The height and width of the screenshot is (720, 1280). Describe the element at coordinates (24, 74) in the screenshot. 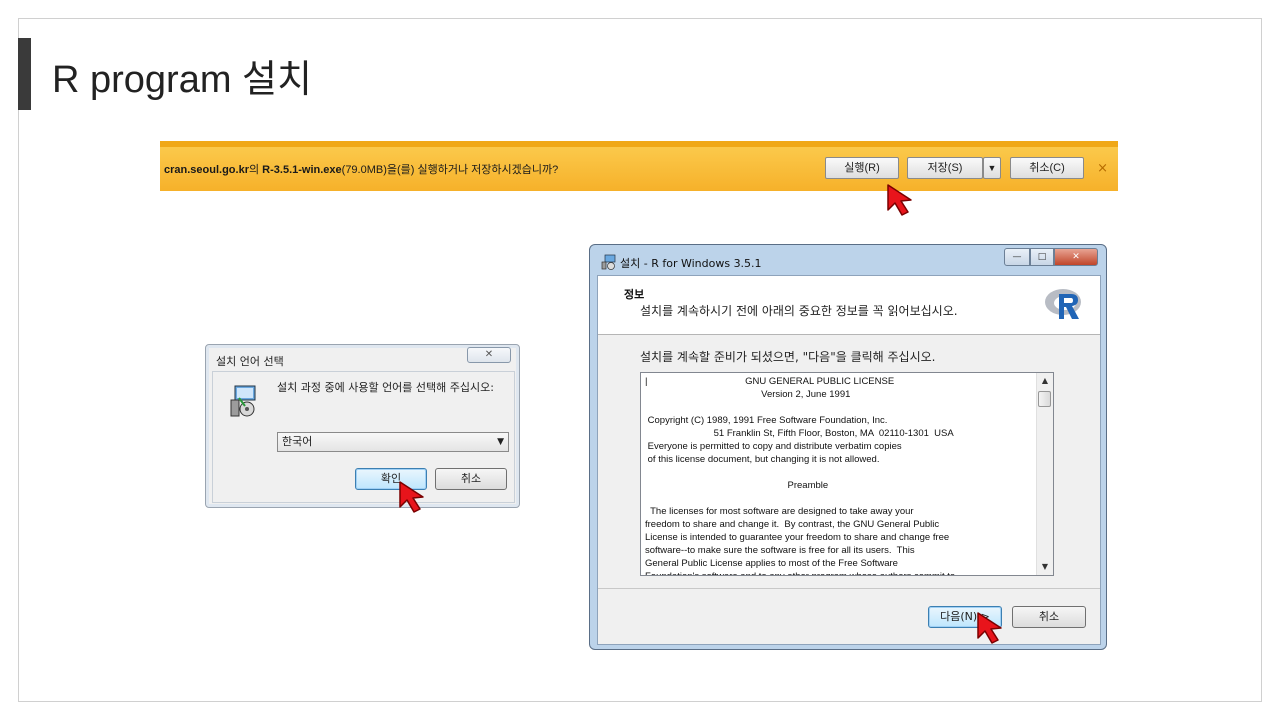

I see `title-accent-bar` at that location.